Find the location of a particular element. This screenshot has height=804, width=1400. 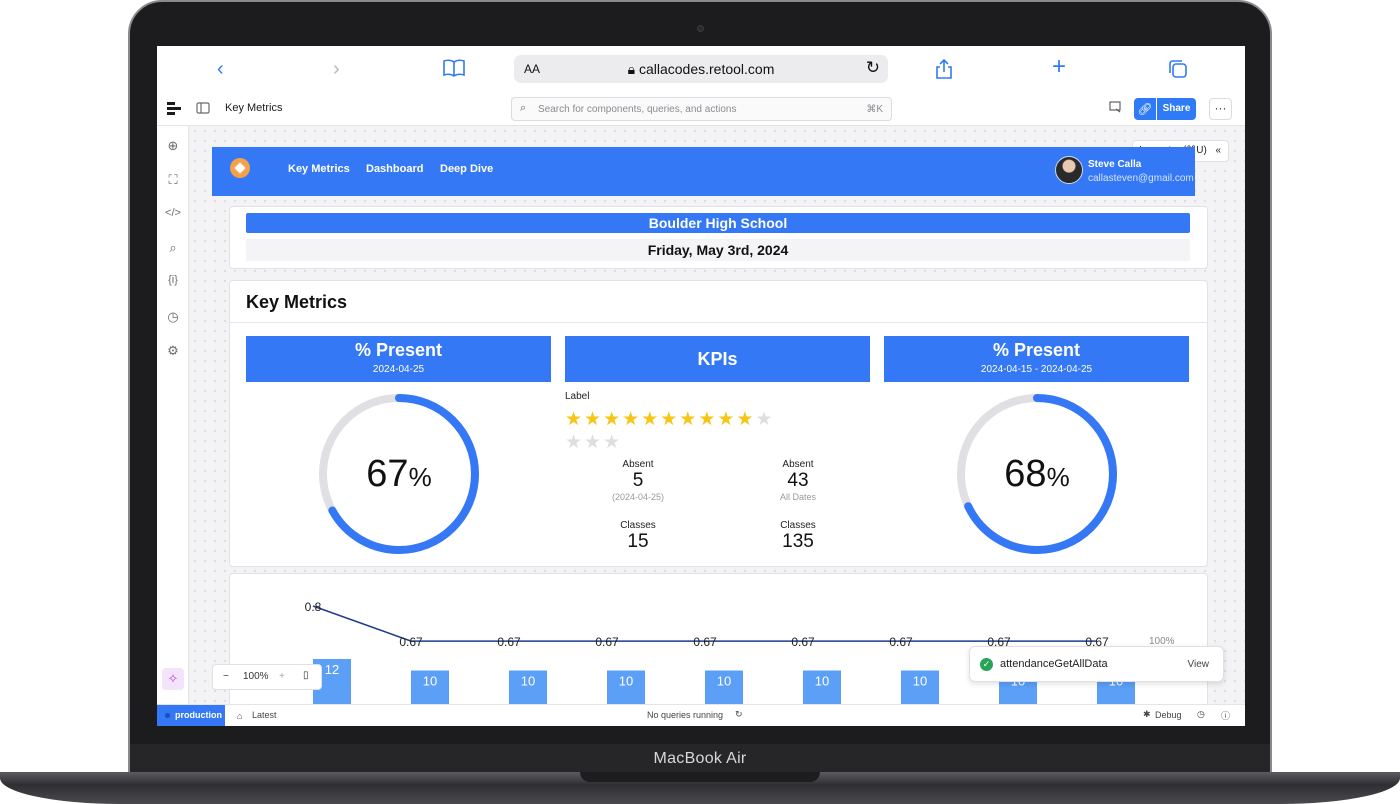

settings-icon: ⚙ is located at coordinates (173, 351).